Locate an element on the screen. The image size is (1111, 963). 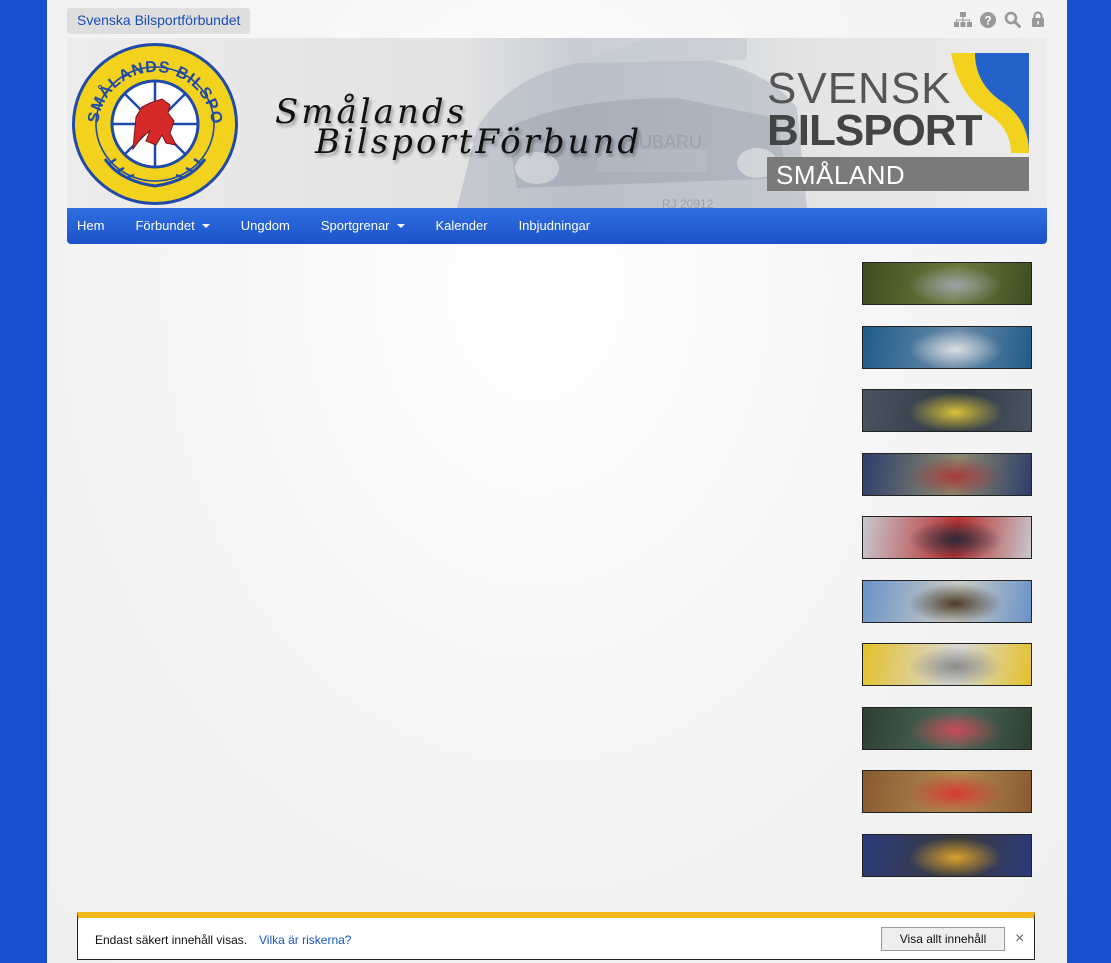
drift-race-thumb is located at coordinates (947, 410).